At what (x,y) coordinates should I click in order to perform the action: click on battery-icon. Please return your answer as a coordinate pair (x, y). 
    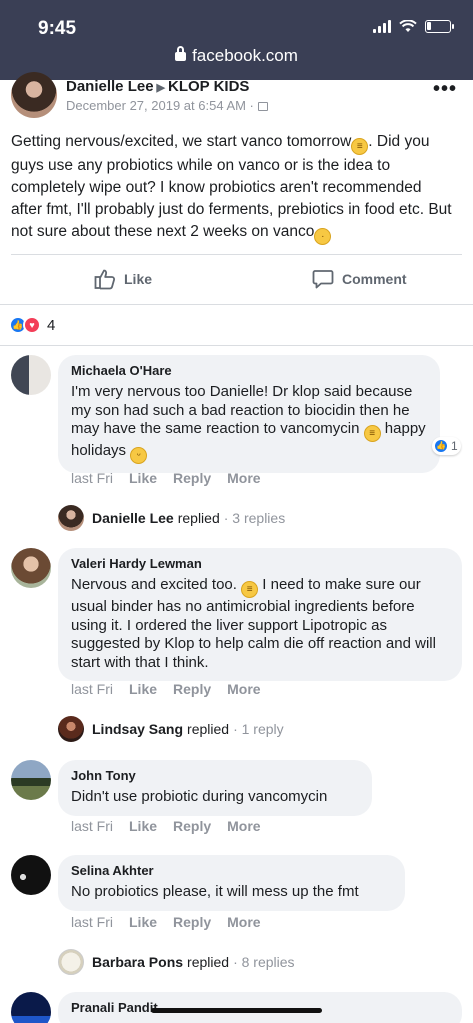
    Looking at the image, I should click on (439, 26).